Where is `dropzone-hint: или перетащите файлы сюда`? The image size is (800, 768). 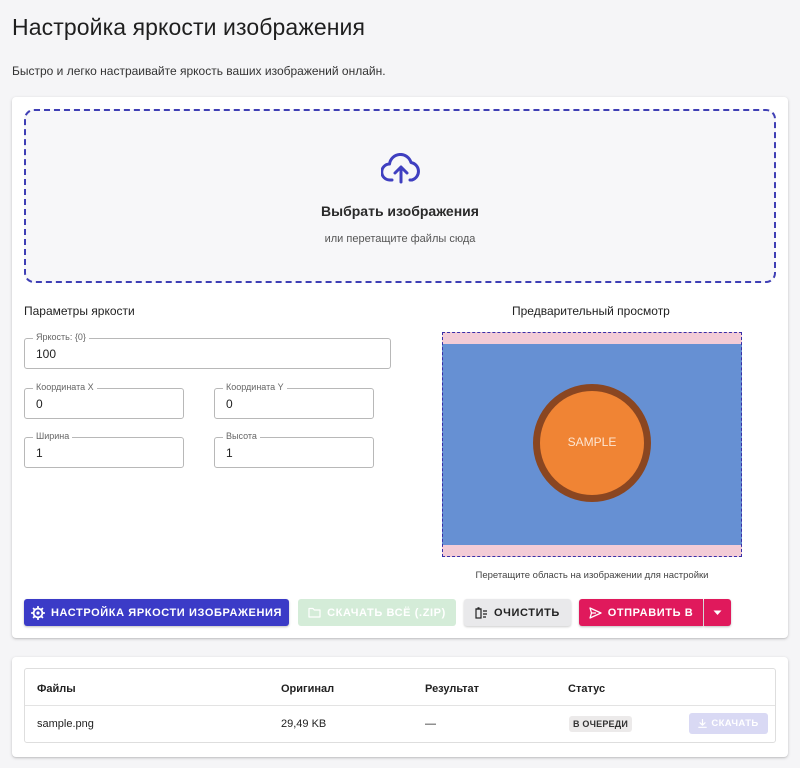
dropzone-hint: или перетащите файлы сюда is located at coordinates (400, 239).